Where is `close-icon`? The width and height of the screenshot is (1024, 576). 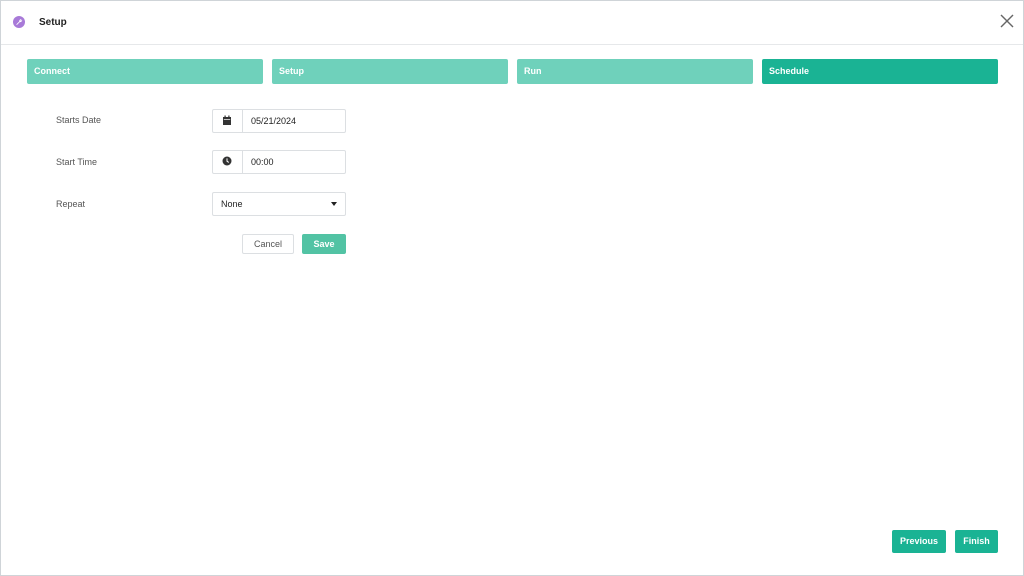 close-icon is located at coordinates (1007, 21).